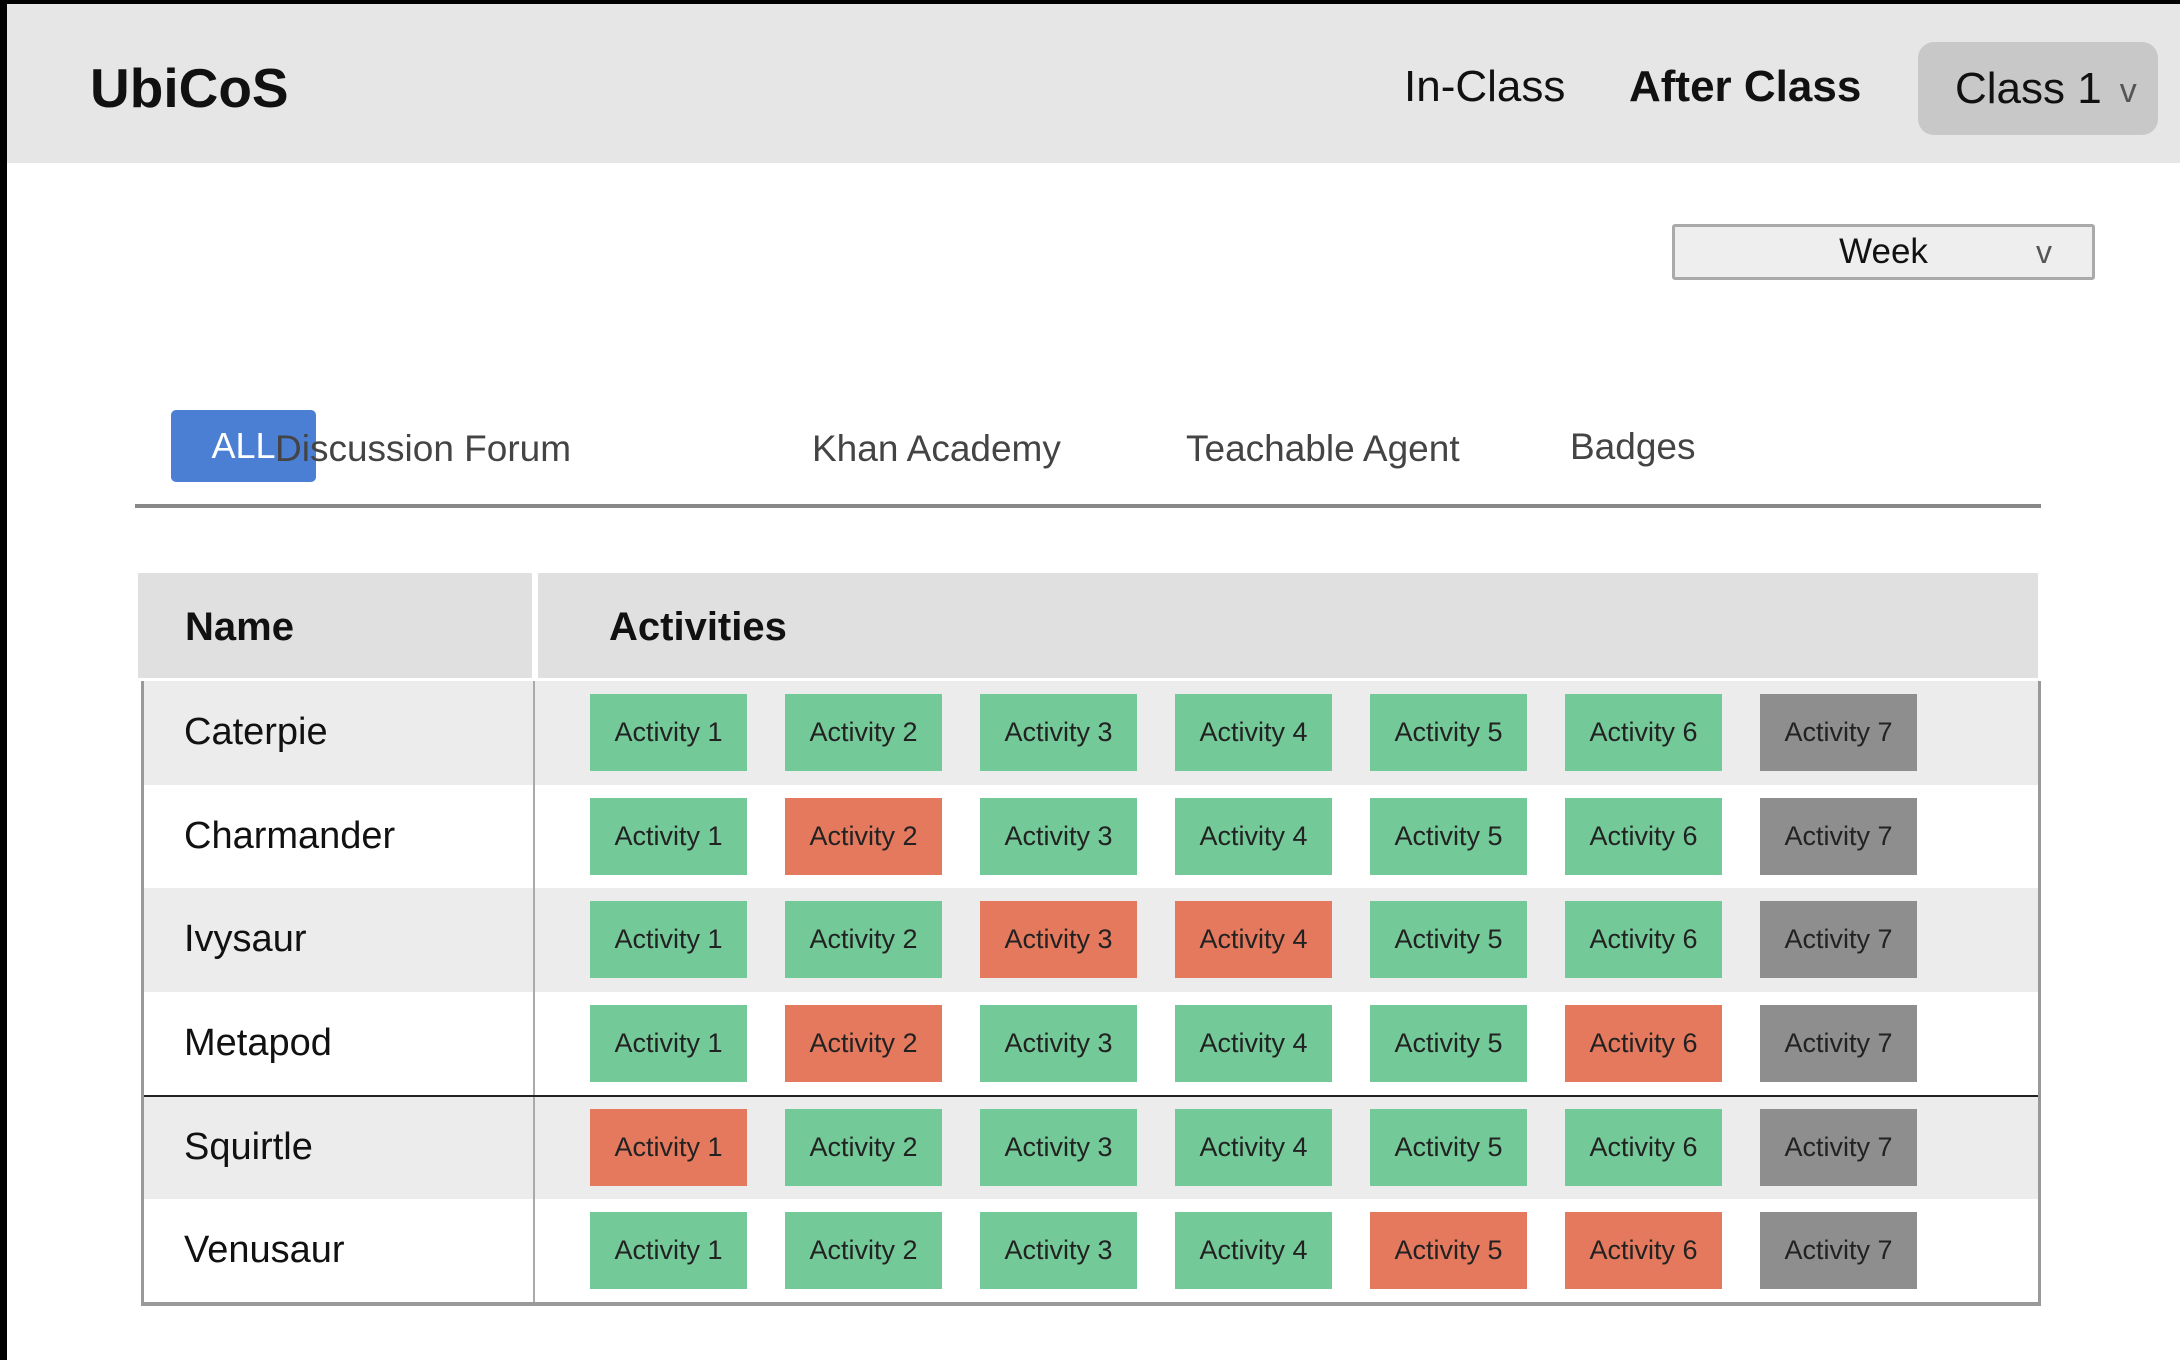 The height and width of the screenshot is (1360, 2180). I want to click on header-divider, so click(535, 625).